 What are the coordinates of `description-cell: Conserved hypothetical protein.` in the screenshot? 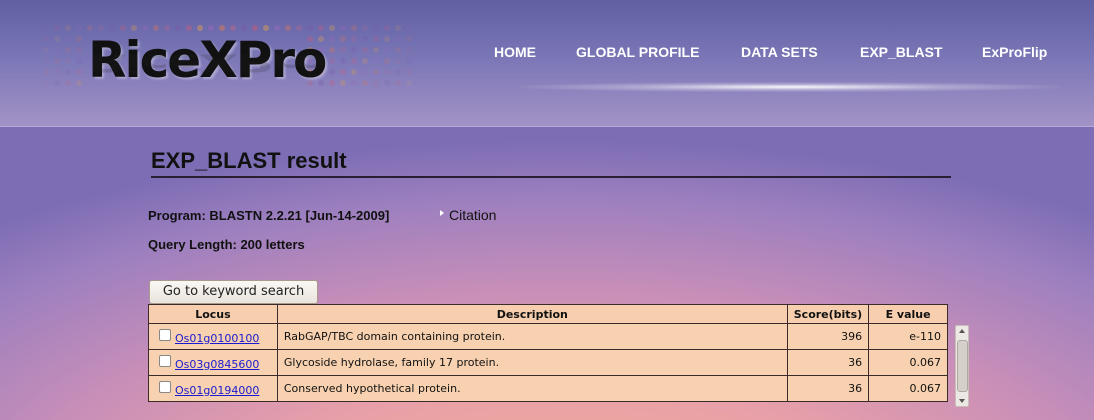 It's located at (532, 388).